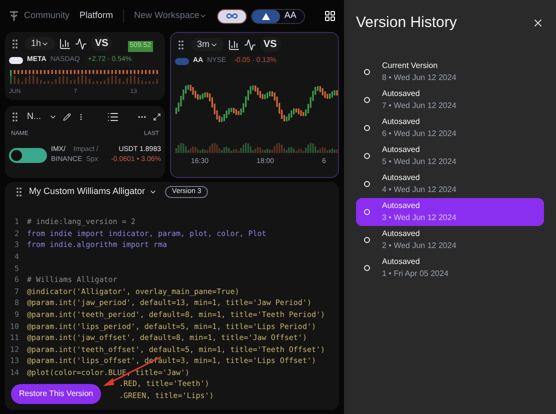 This screenshot has width=556, height=414. Describe the element at coordinates (97, 16) in the screenshot. I see `platform-link: Platform` at that location.